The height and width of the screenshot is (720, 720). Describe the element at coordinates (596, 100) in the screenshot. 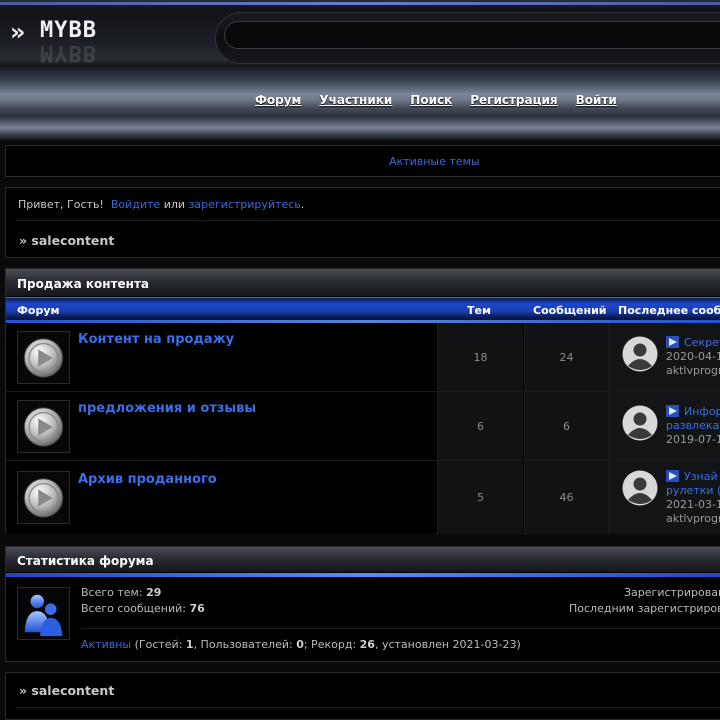

I see `menu-login-link: Войти` at that location.